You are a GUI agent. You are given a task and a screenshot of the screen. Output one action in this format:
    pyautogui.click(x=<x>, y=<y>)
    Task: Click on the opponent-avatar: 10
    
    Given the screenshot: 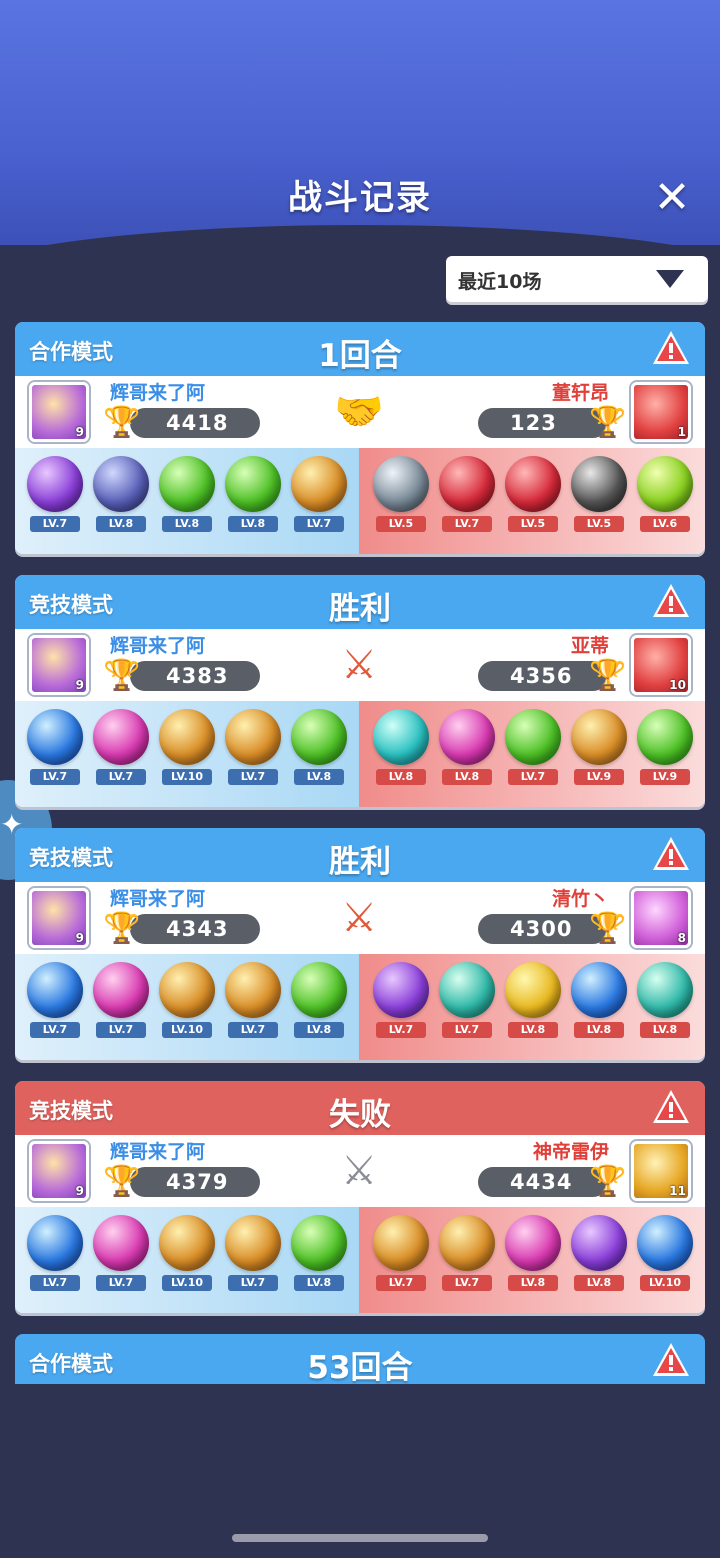 What is the action you would take?
    pyautogui.click(x=661, y=665)
    